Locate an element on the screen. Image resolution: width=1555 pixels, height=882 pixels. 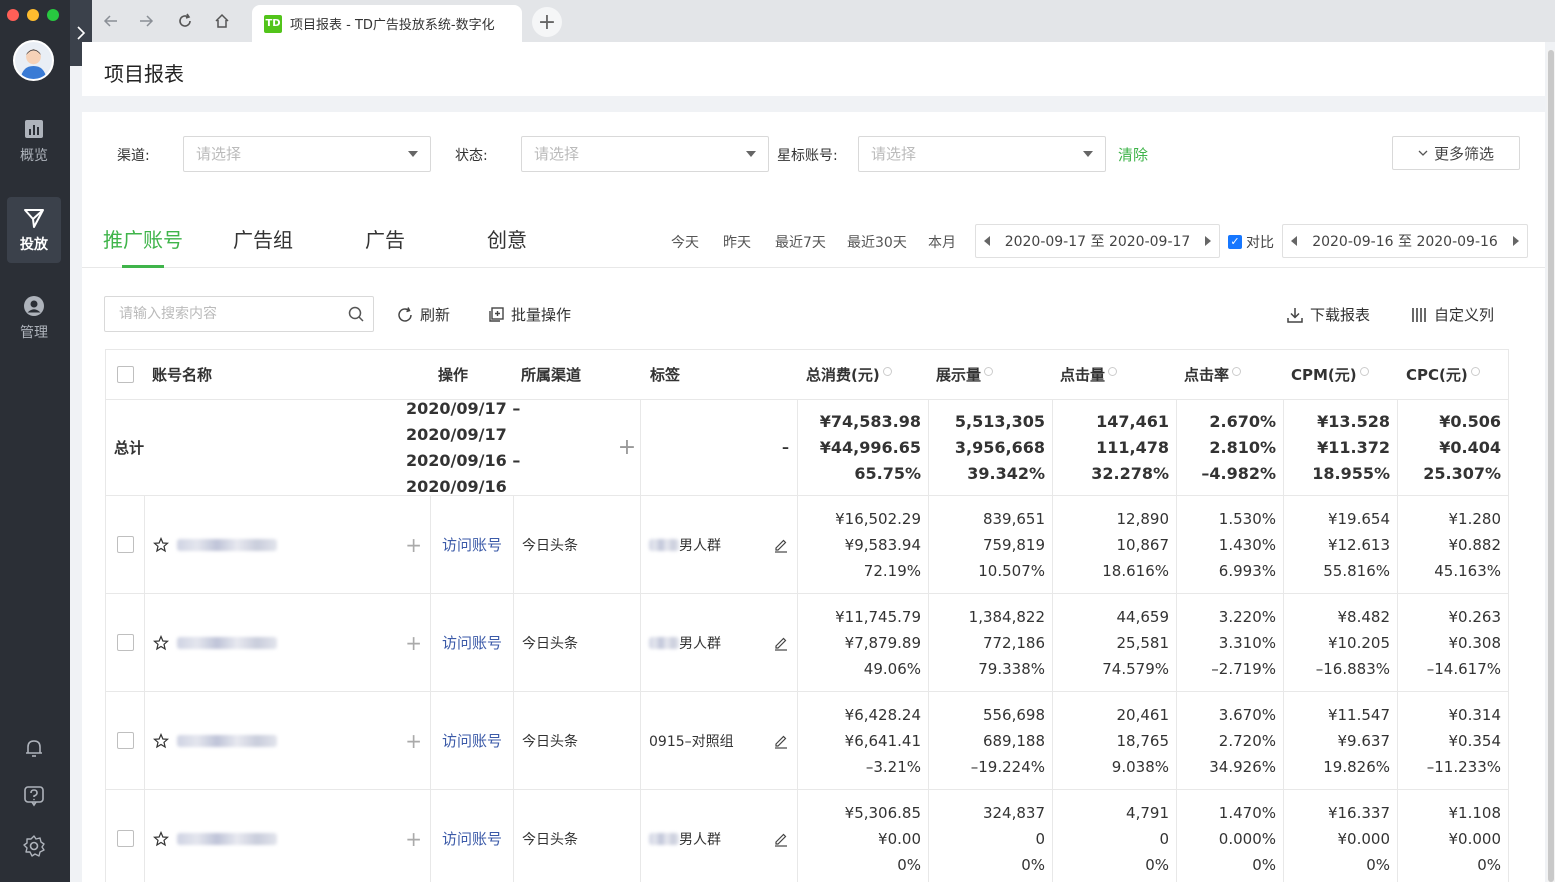
tab-ad-groups: 广告组 is located at coordinates (263, 238).